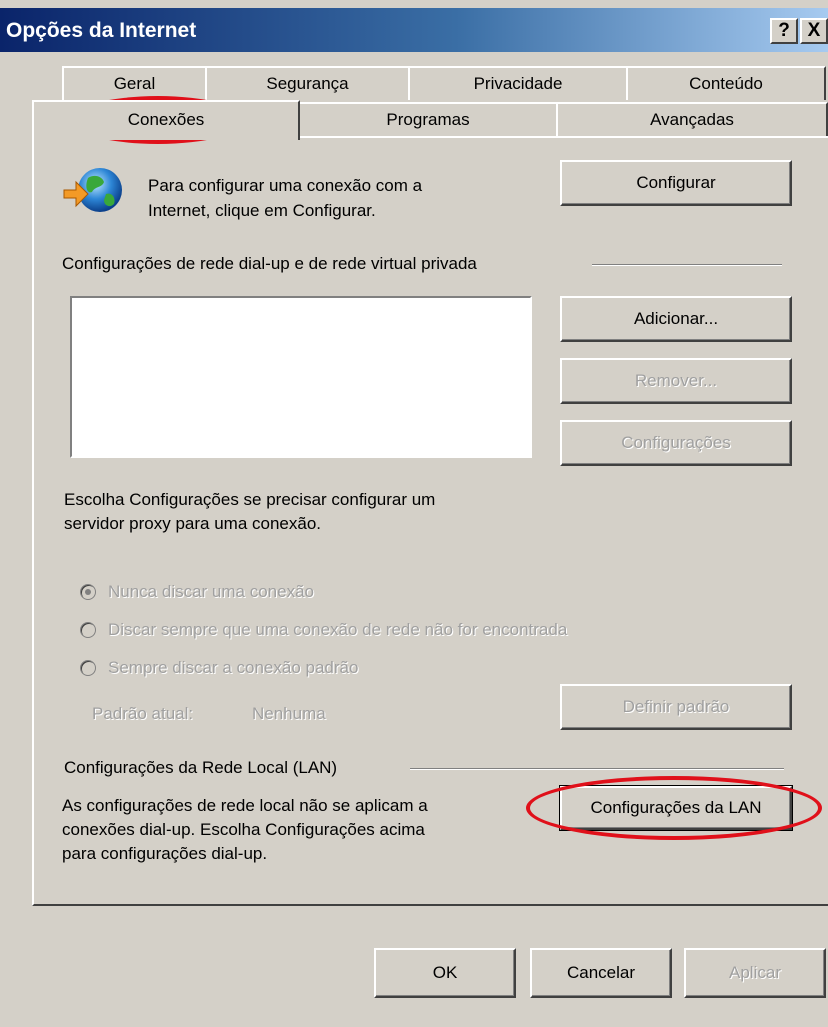 The width and height of the screenshot is (828, 1027). Describe the element at coordinates (601, 973) in the screenshot. I see `cancel-button: Cancelar` at that location.